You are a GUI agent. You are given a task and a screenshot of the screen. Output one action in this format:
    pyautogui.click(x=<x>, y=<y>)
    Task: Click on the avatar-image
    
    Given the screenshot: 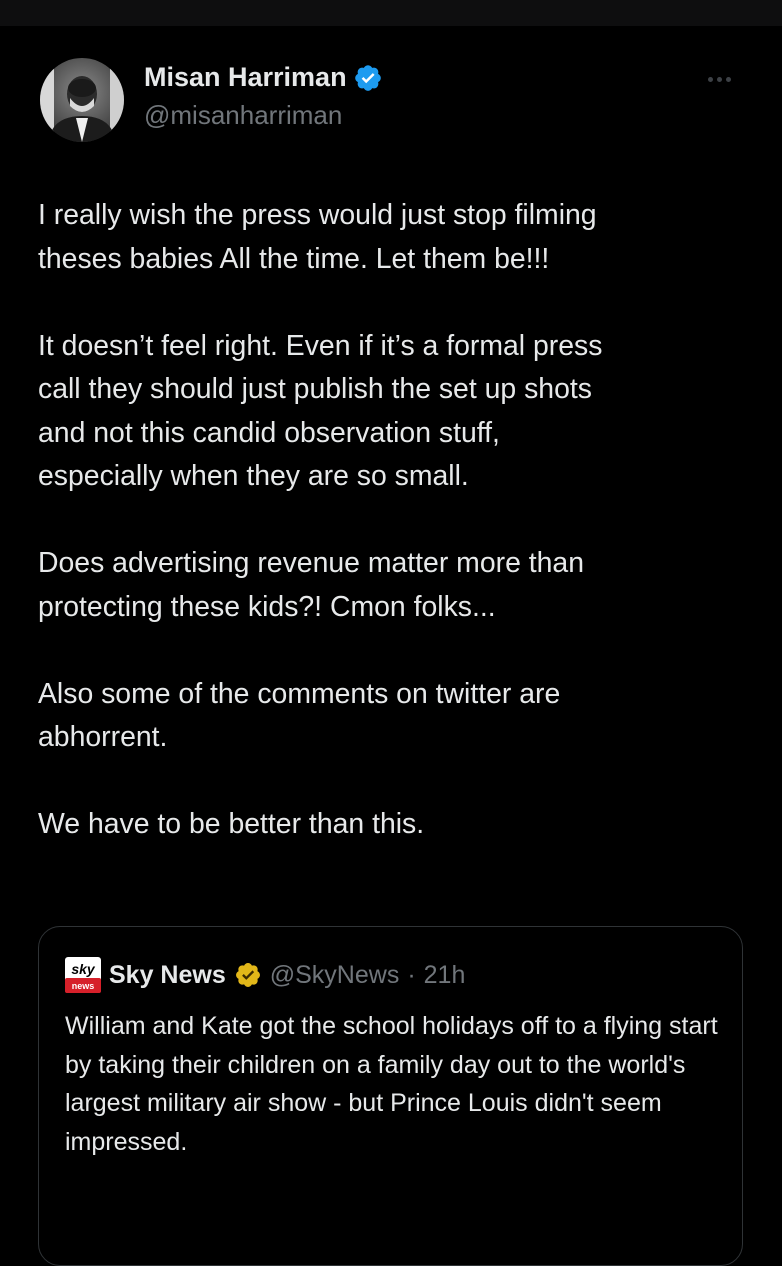 What is the action you would take?
    pyautogui.click(x=82, y=100)
    